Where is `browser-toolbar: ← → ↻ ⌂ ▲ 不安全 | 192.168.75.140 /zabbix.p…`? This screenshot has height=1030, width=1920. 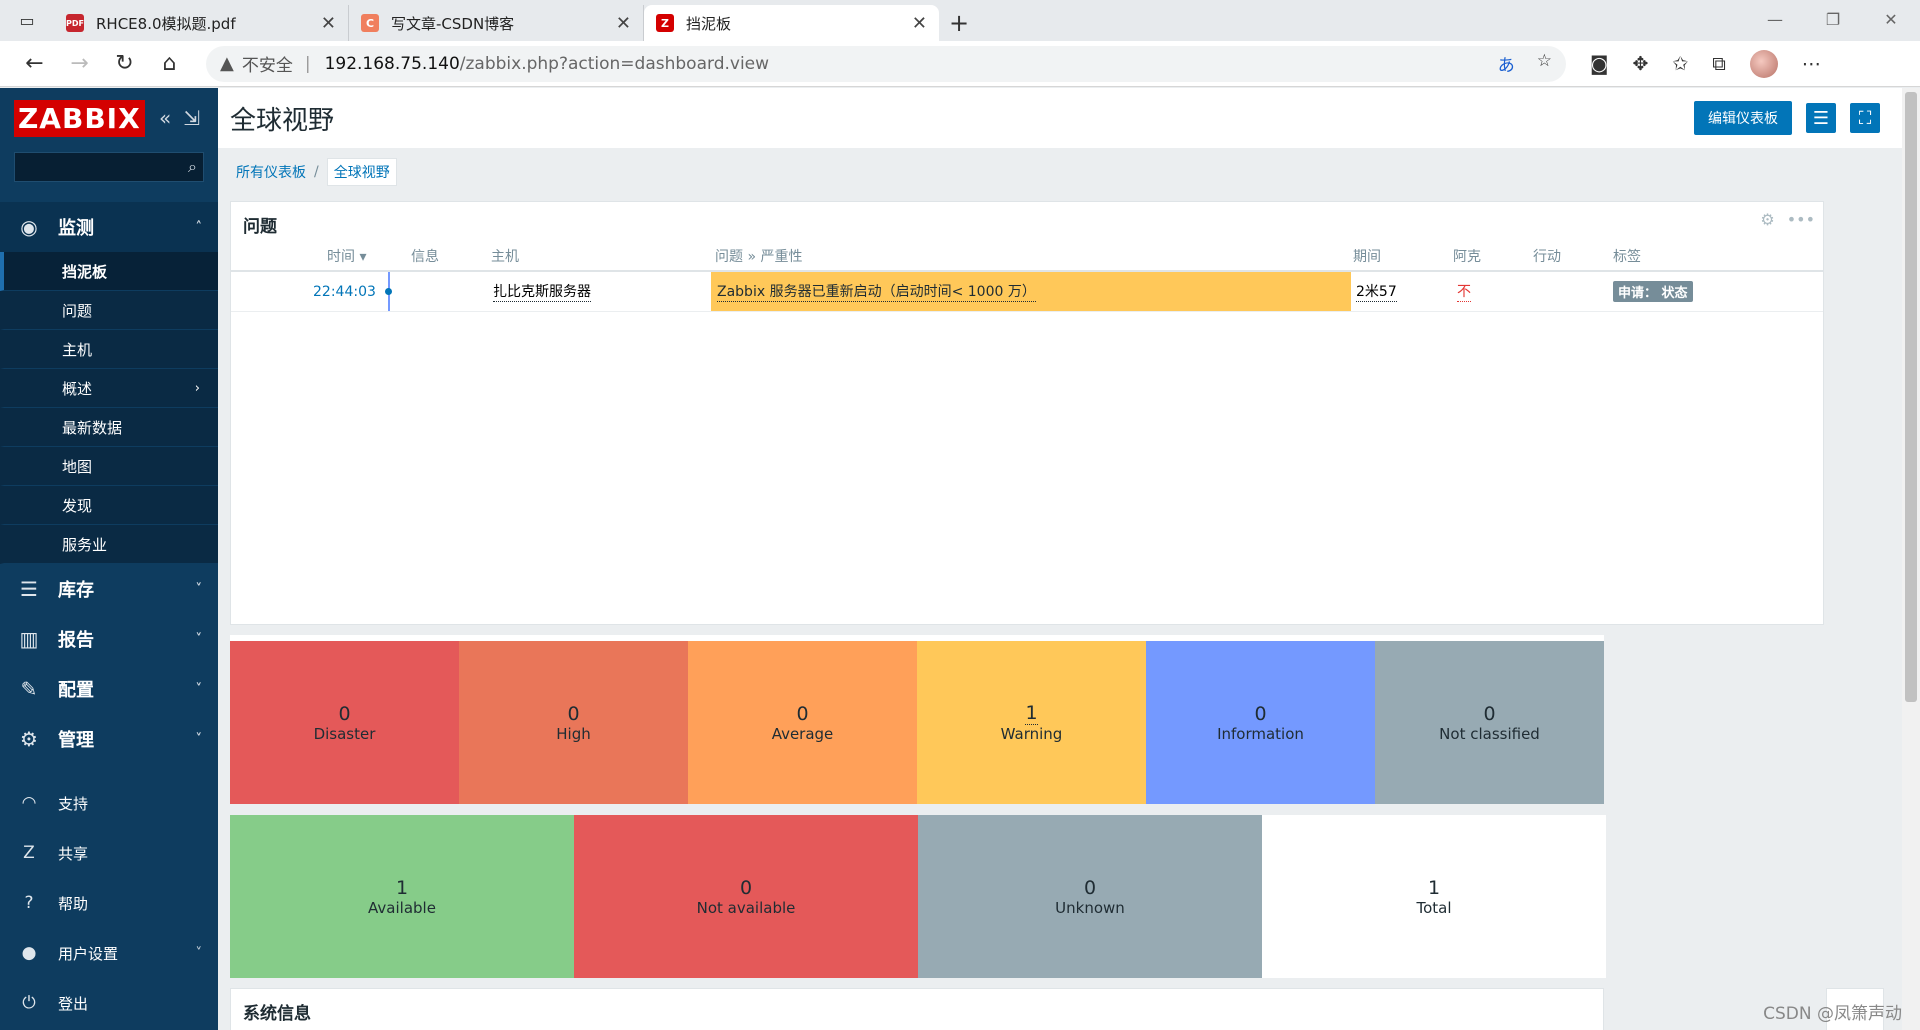
browser-toolbar: ← → ↻ ⌂ ▲ 不安全 | 192.168.75.140 /zabbix.p… is located at coordinates (960, 64).